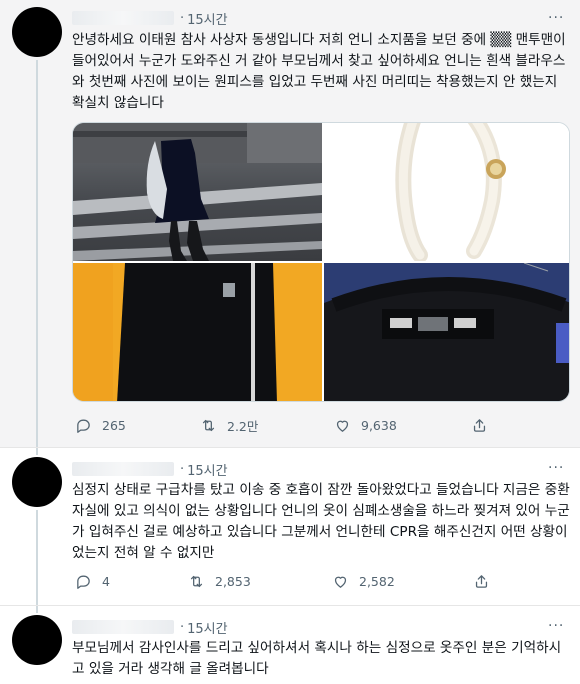 The height and width of the screenshot is (684, 580). I want to click on retweet-button: 2,853, so click(219, 581).